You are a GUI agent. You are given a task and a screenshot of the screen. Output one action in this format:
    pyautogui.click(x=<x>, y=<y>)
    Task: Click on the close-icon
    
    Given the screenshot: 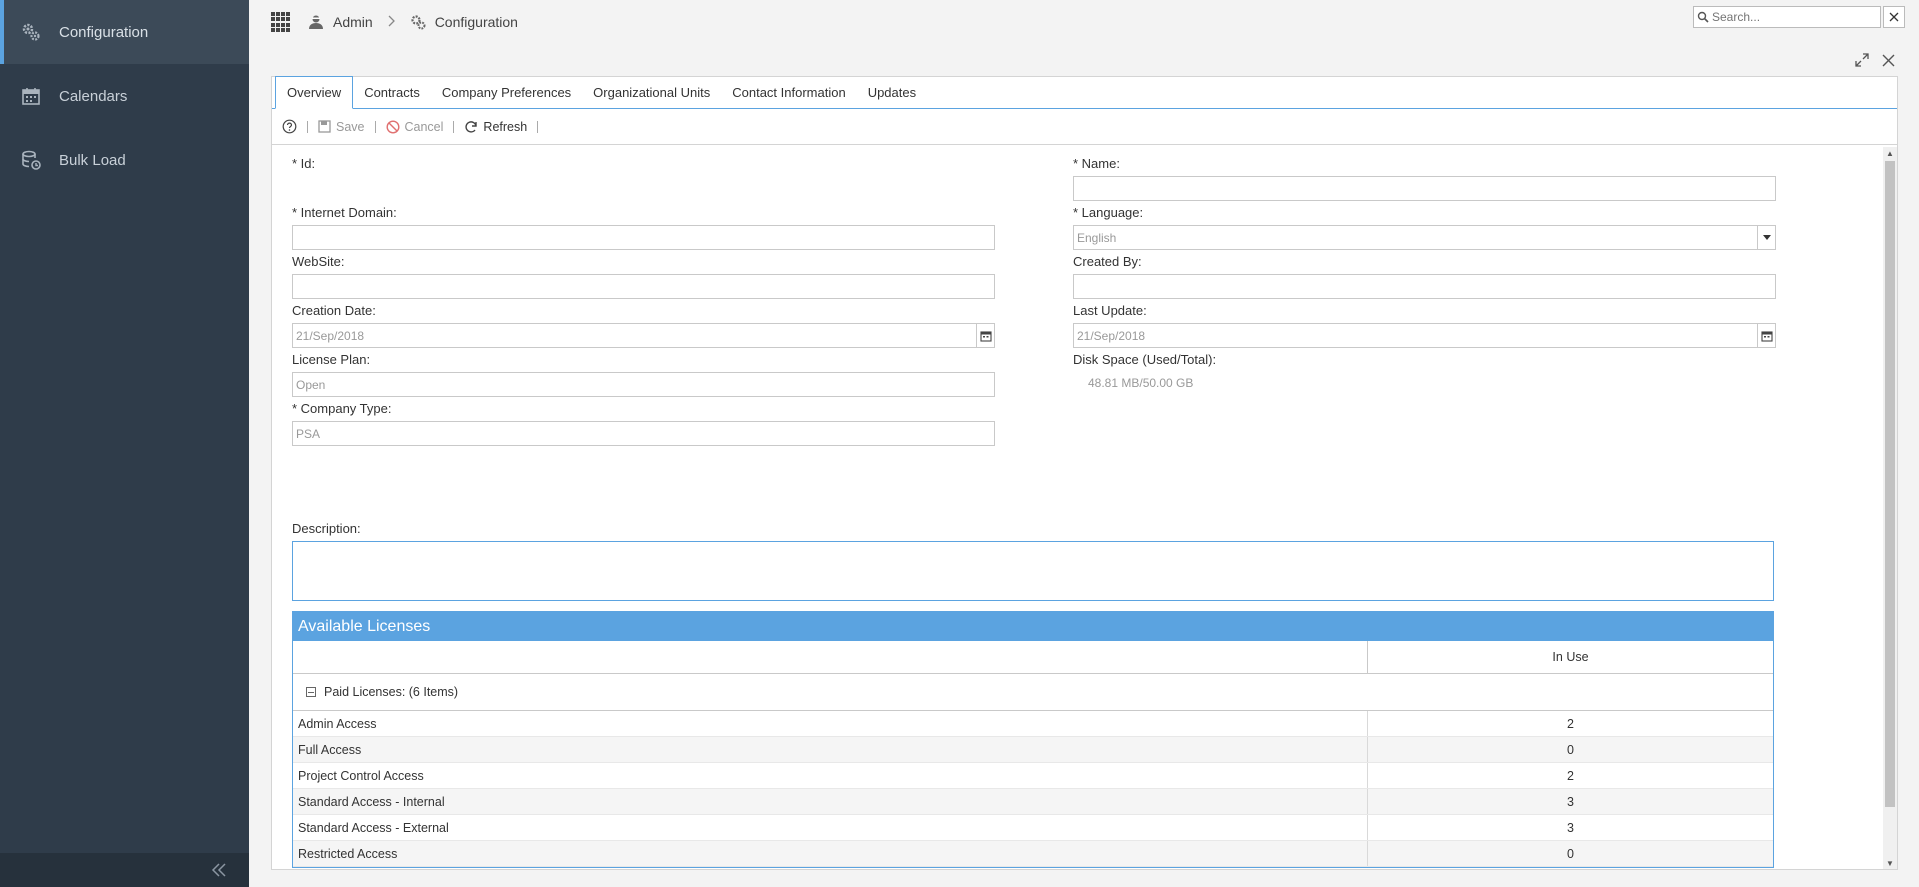 What is the action you would take?
    pyautogui.click(x=1888, y=60)
    